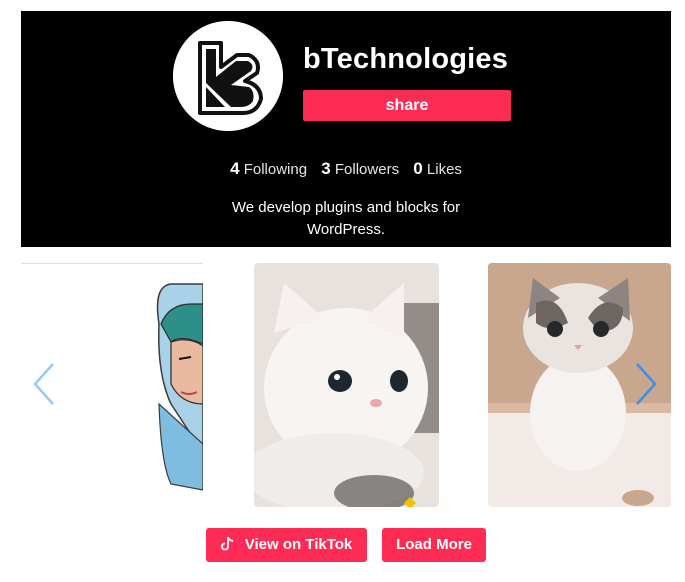  Describe the element at coordinates (326, 168) in the screenshot. I see `followers-count: 3` at that location.